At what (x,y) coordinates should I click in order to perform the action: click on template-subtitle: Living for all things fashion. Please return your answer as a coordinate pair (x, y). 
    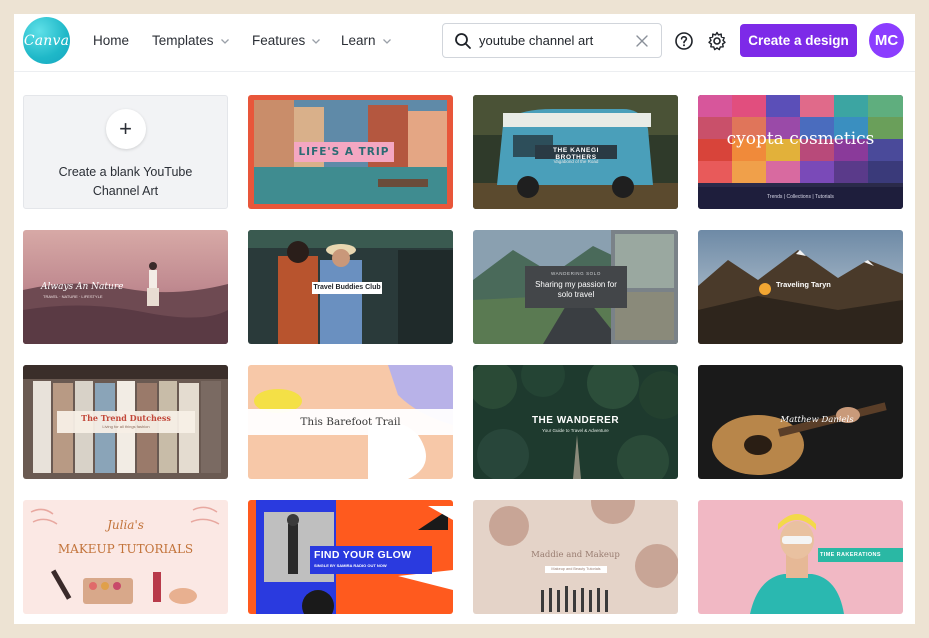
    Looking at the image, I should click on (126, 426).